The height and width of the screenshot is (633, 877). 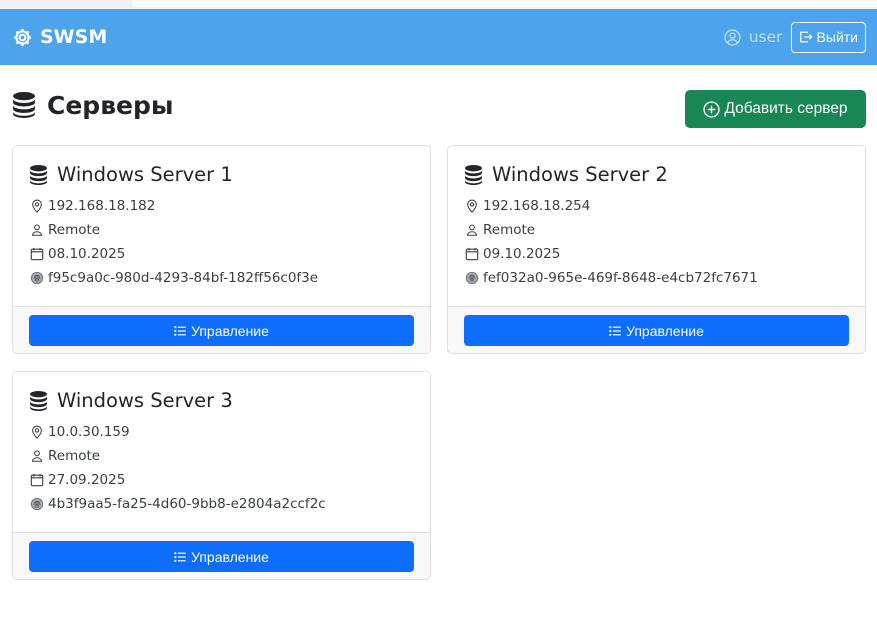 I want to click on server-ip: 192.168.18.254, so click(x=527, y=206).